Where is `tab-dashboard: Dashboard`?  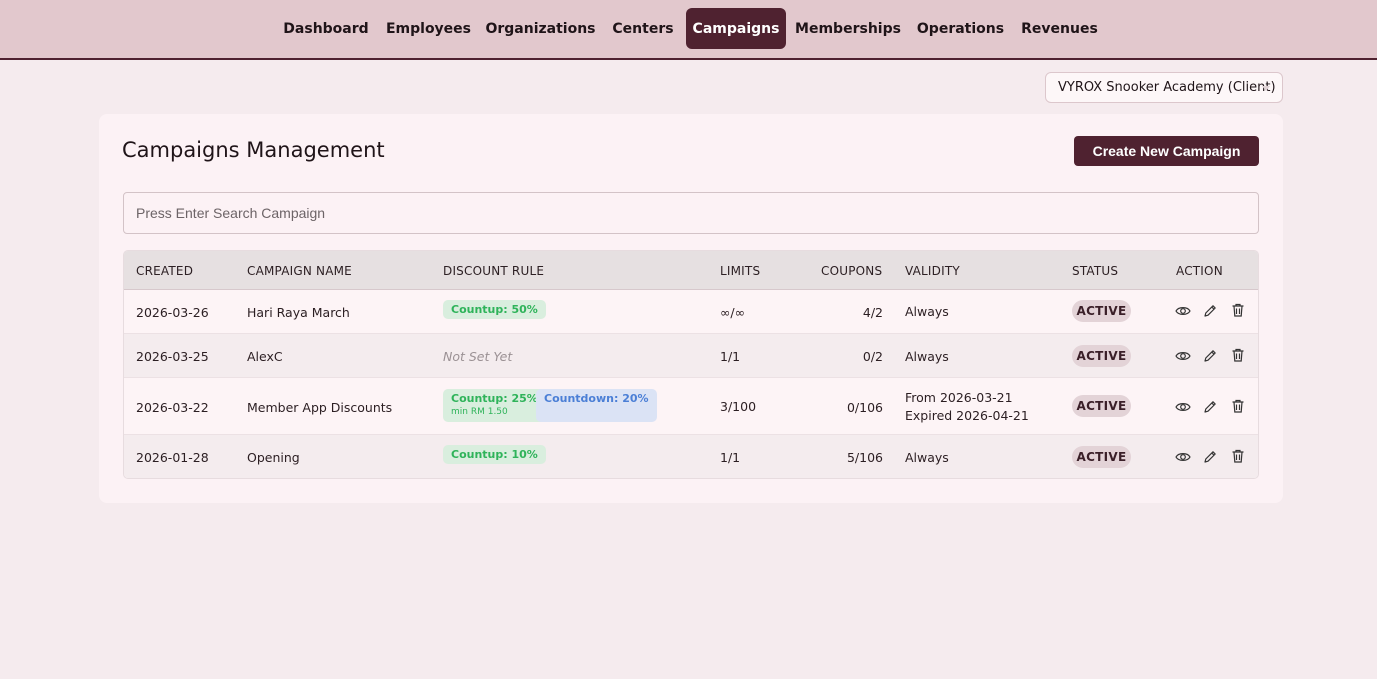
tab-dashboard: Dashboard is located at coordinates (326, 28).